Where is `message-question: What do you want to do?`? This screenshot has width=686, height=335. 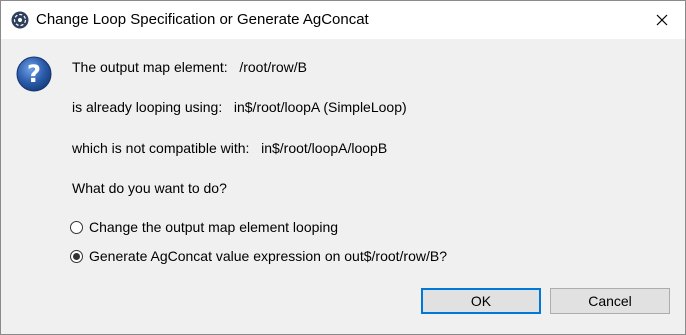 message-question: What do you want to do? is located at coordinates (149, 188).